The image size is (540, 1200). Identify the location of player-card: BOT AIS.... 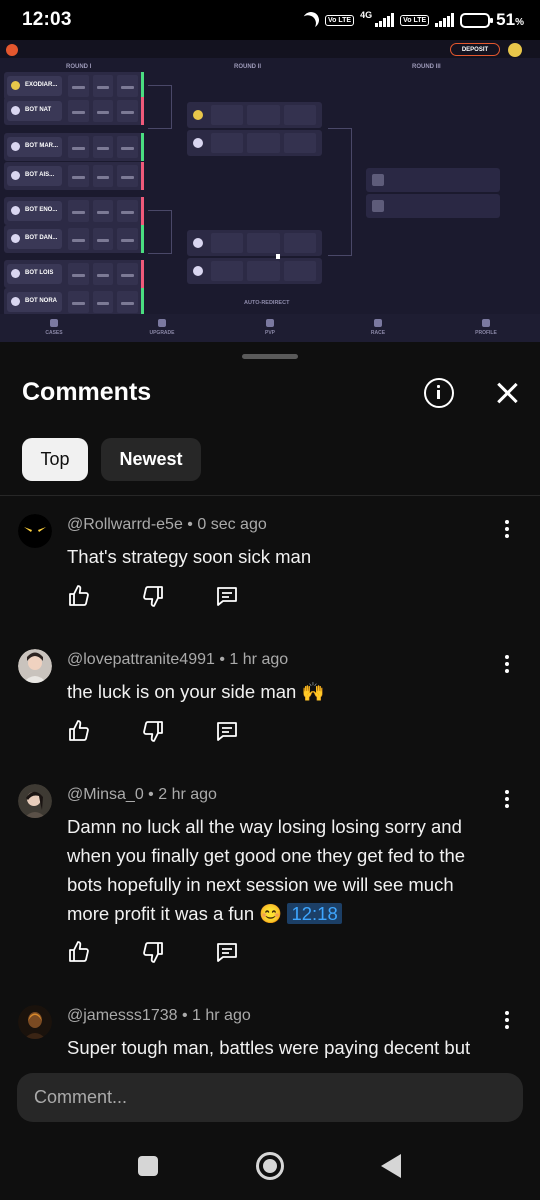
(74, 176).